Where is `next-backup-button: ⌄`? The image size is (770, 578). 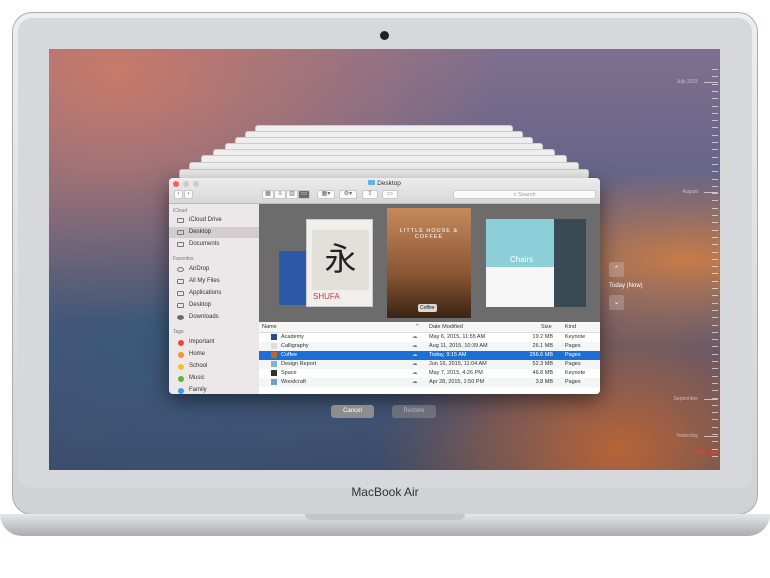
next-backup-button: ⌄ is located at coordinates (616, 302).